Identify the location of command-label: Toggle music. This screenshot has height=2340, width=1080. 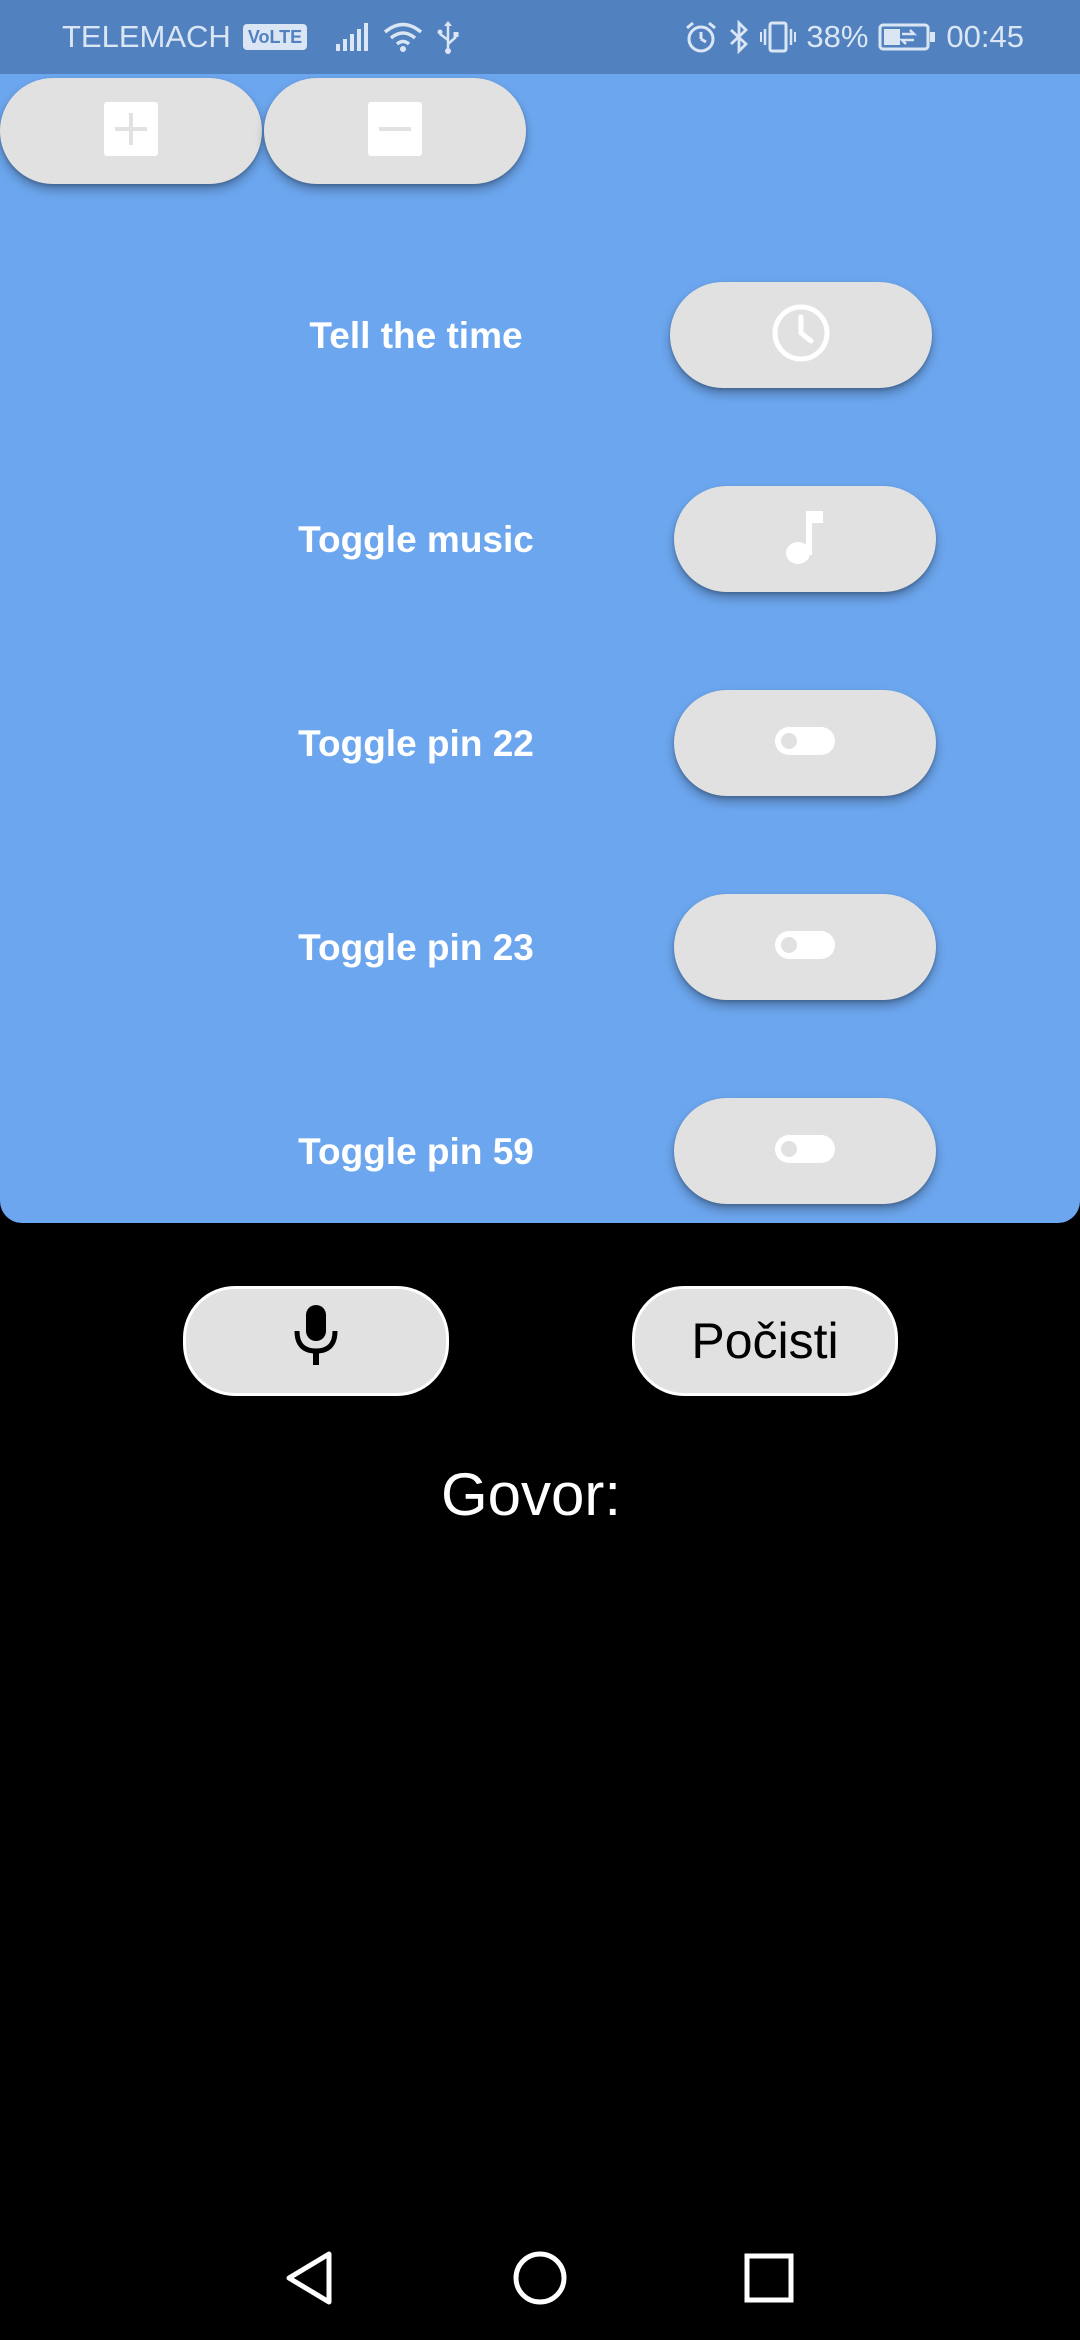
(416, 539).